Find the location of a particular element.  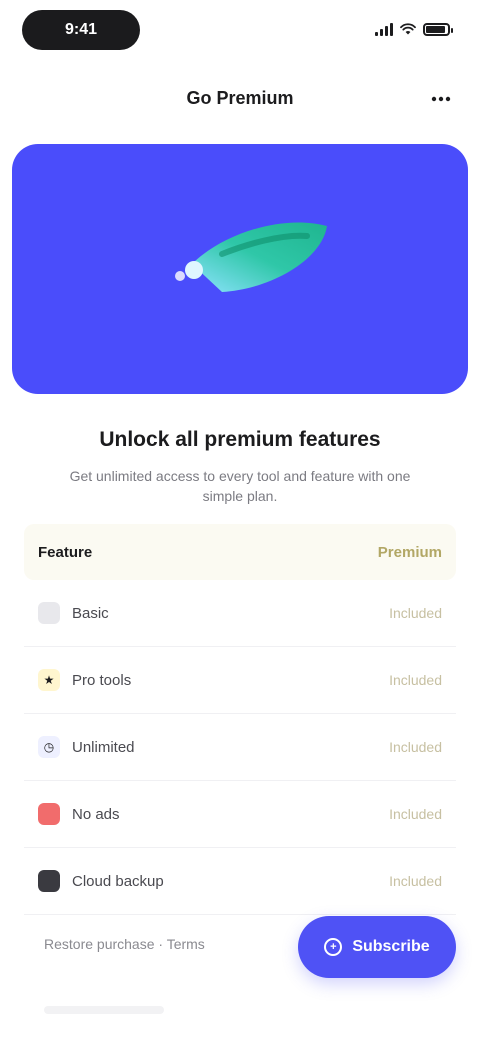

status-bar: 9:41 is located at coordinates (240, 30).